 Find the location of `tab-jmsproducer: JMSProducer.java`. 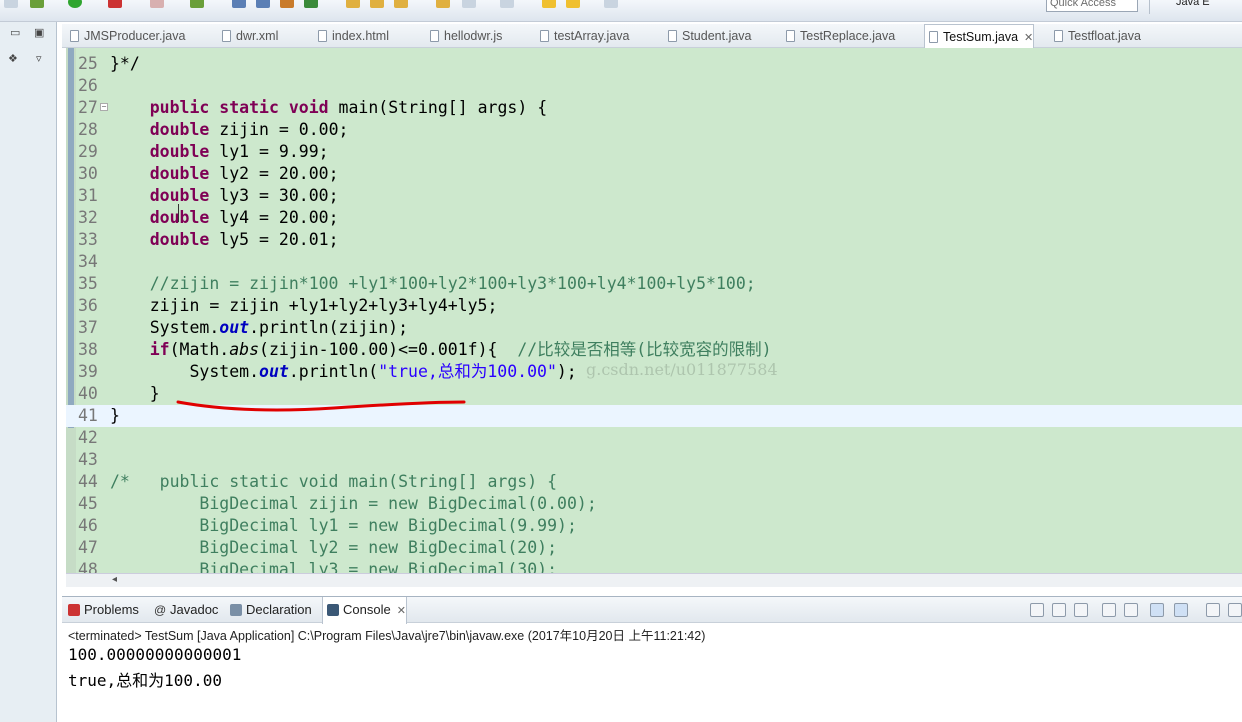

tab-jmsproducer: JMSProducer.java is located at coordinates (125, 36).